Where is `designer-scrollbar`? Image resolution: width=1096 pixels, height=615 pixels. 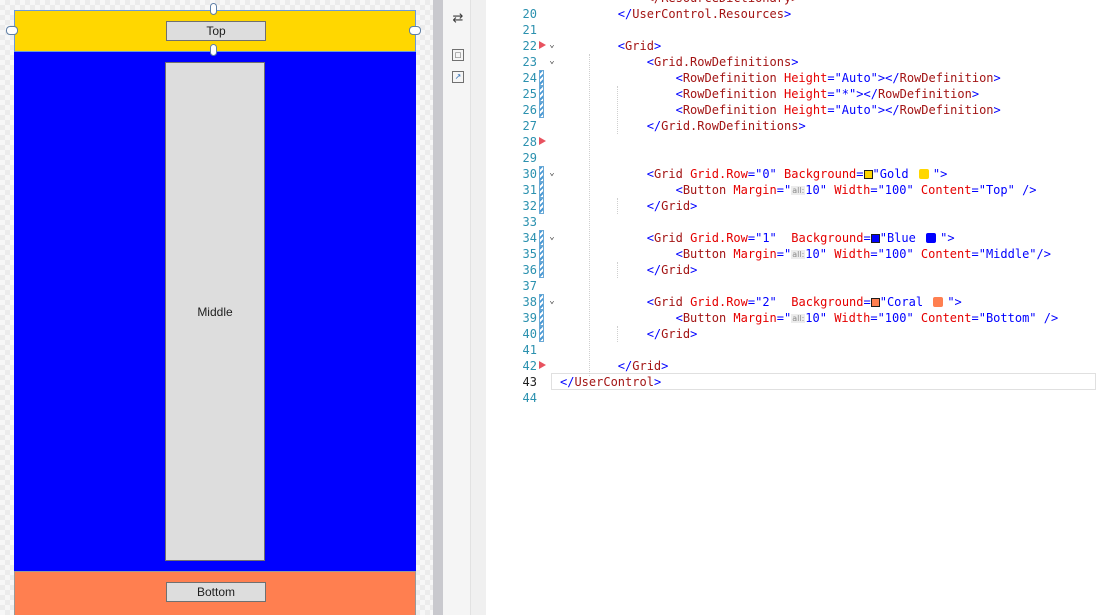 designer-scrollbar is located at coordinates (438, 307).